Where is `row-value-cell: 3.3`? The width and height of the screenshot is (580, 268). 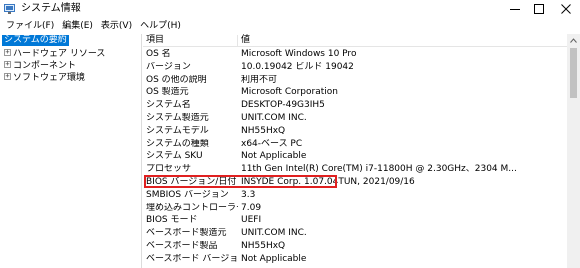 row-value-cell: 3.3 is located at coordinates (248, 194).